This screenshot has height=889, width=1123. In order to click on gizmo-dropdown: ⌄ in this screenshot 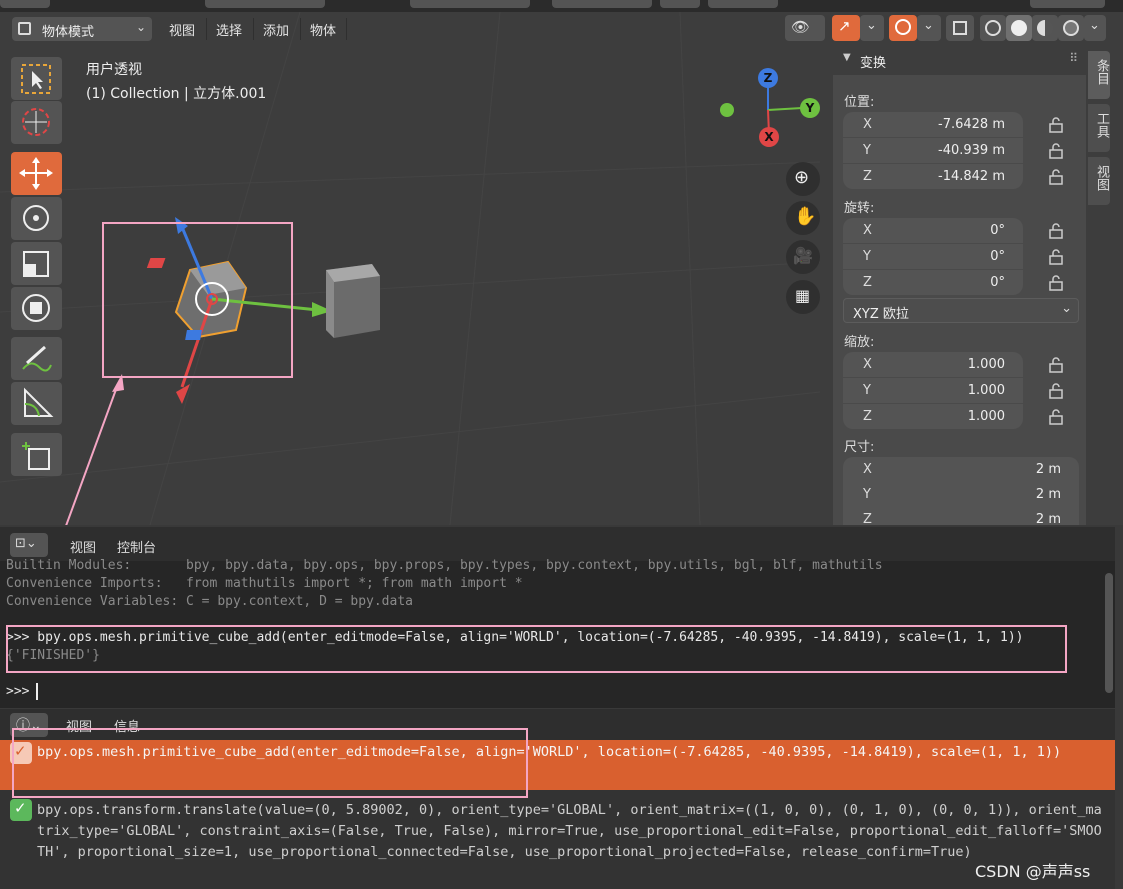, I will do `click(872, 28)`.